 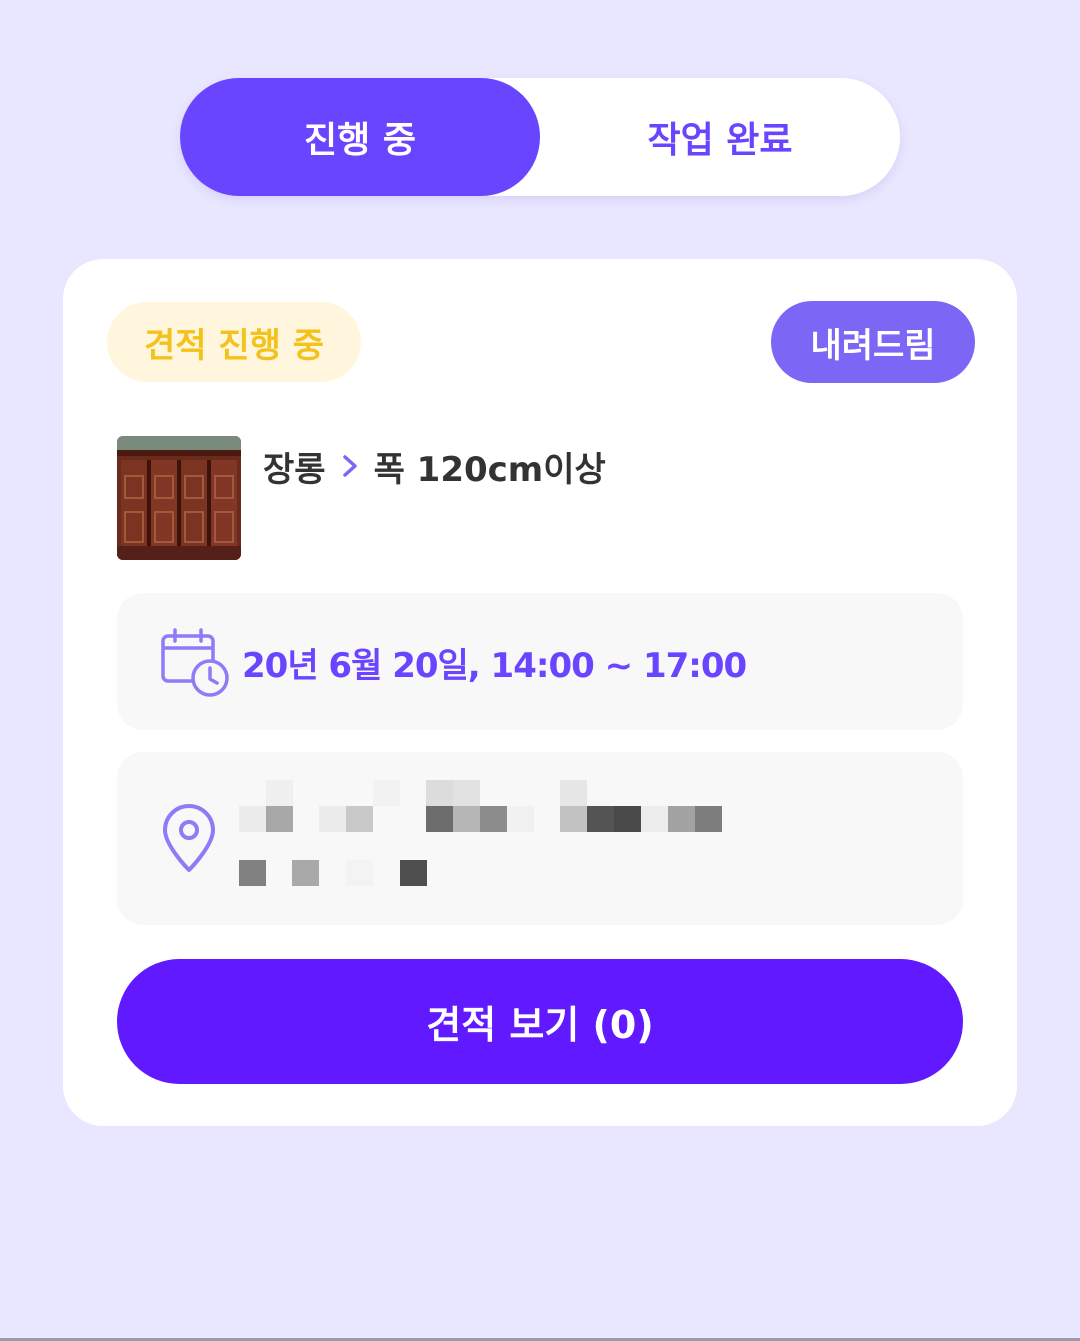 I want to click on status-badge: 견적 진행 중, so click(x=234, y=342).